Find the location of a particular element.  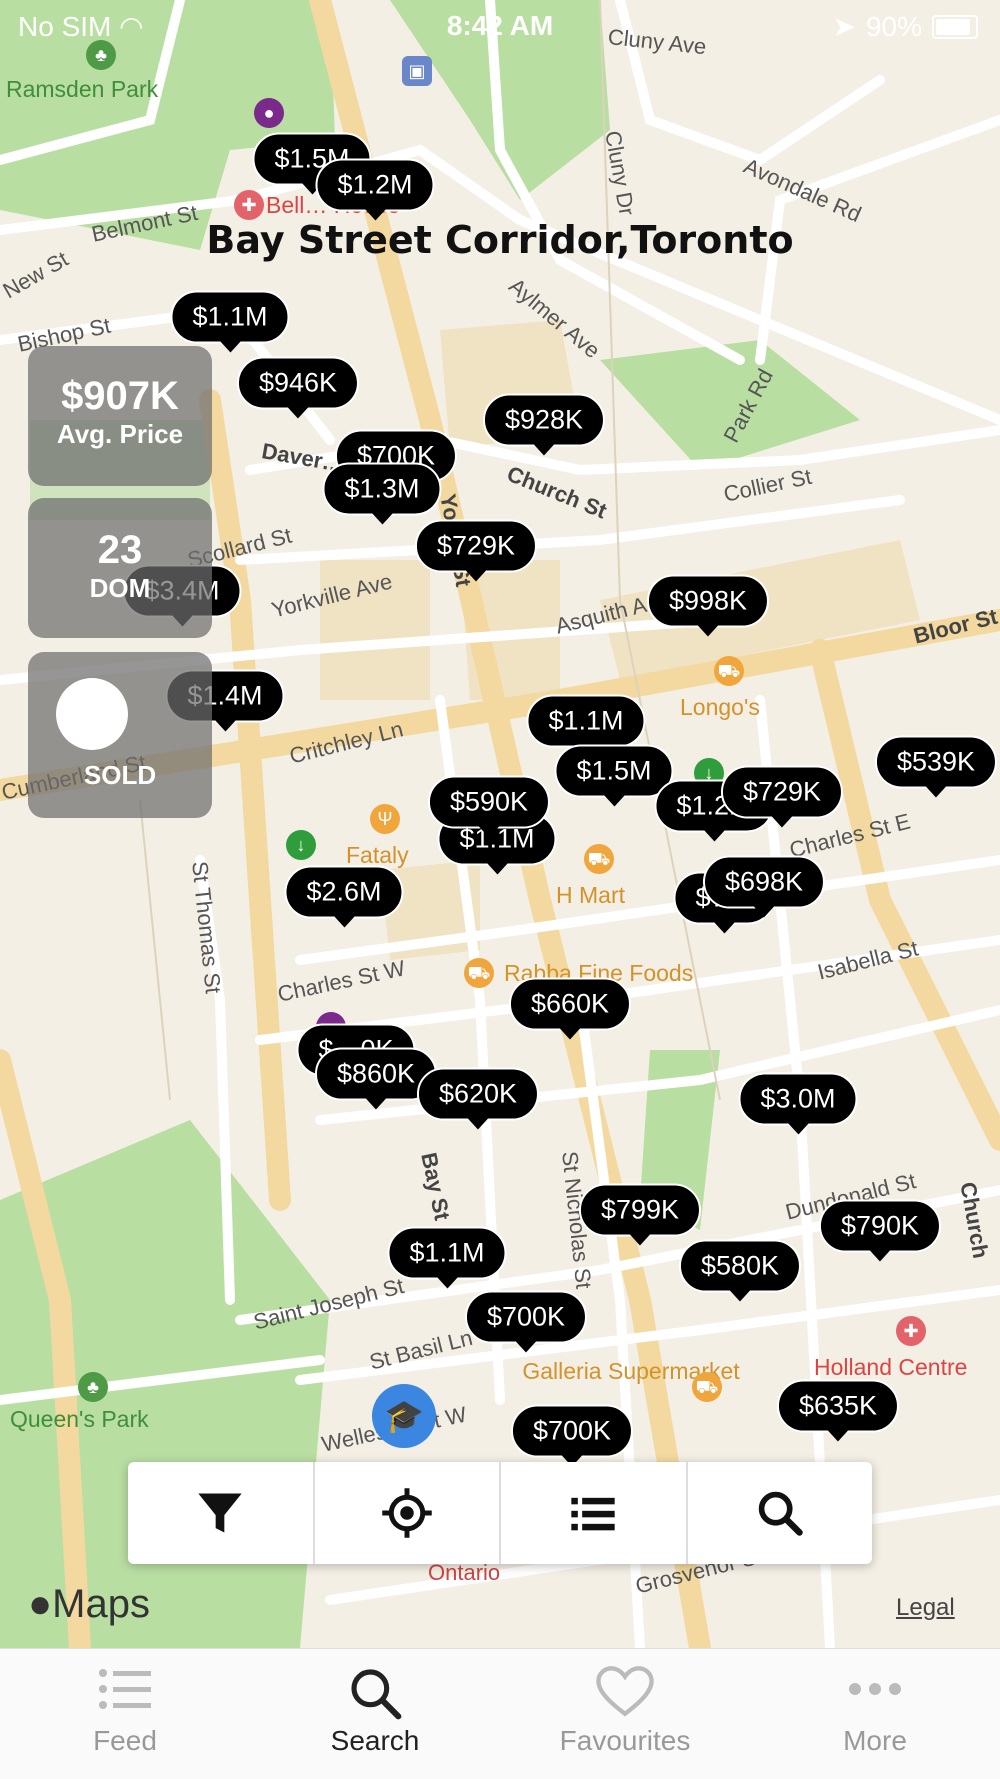

listing-price-pin: $998K is located at coordinates (708, 601).